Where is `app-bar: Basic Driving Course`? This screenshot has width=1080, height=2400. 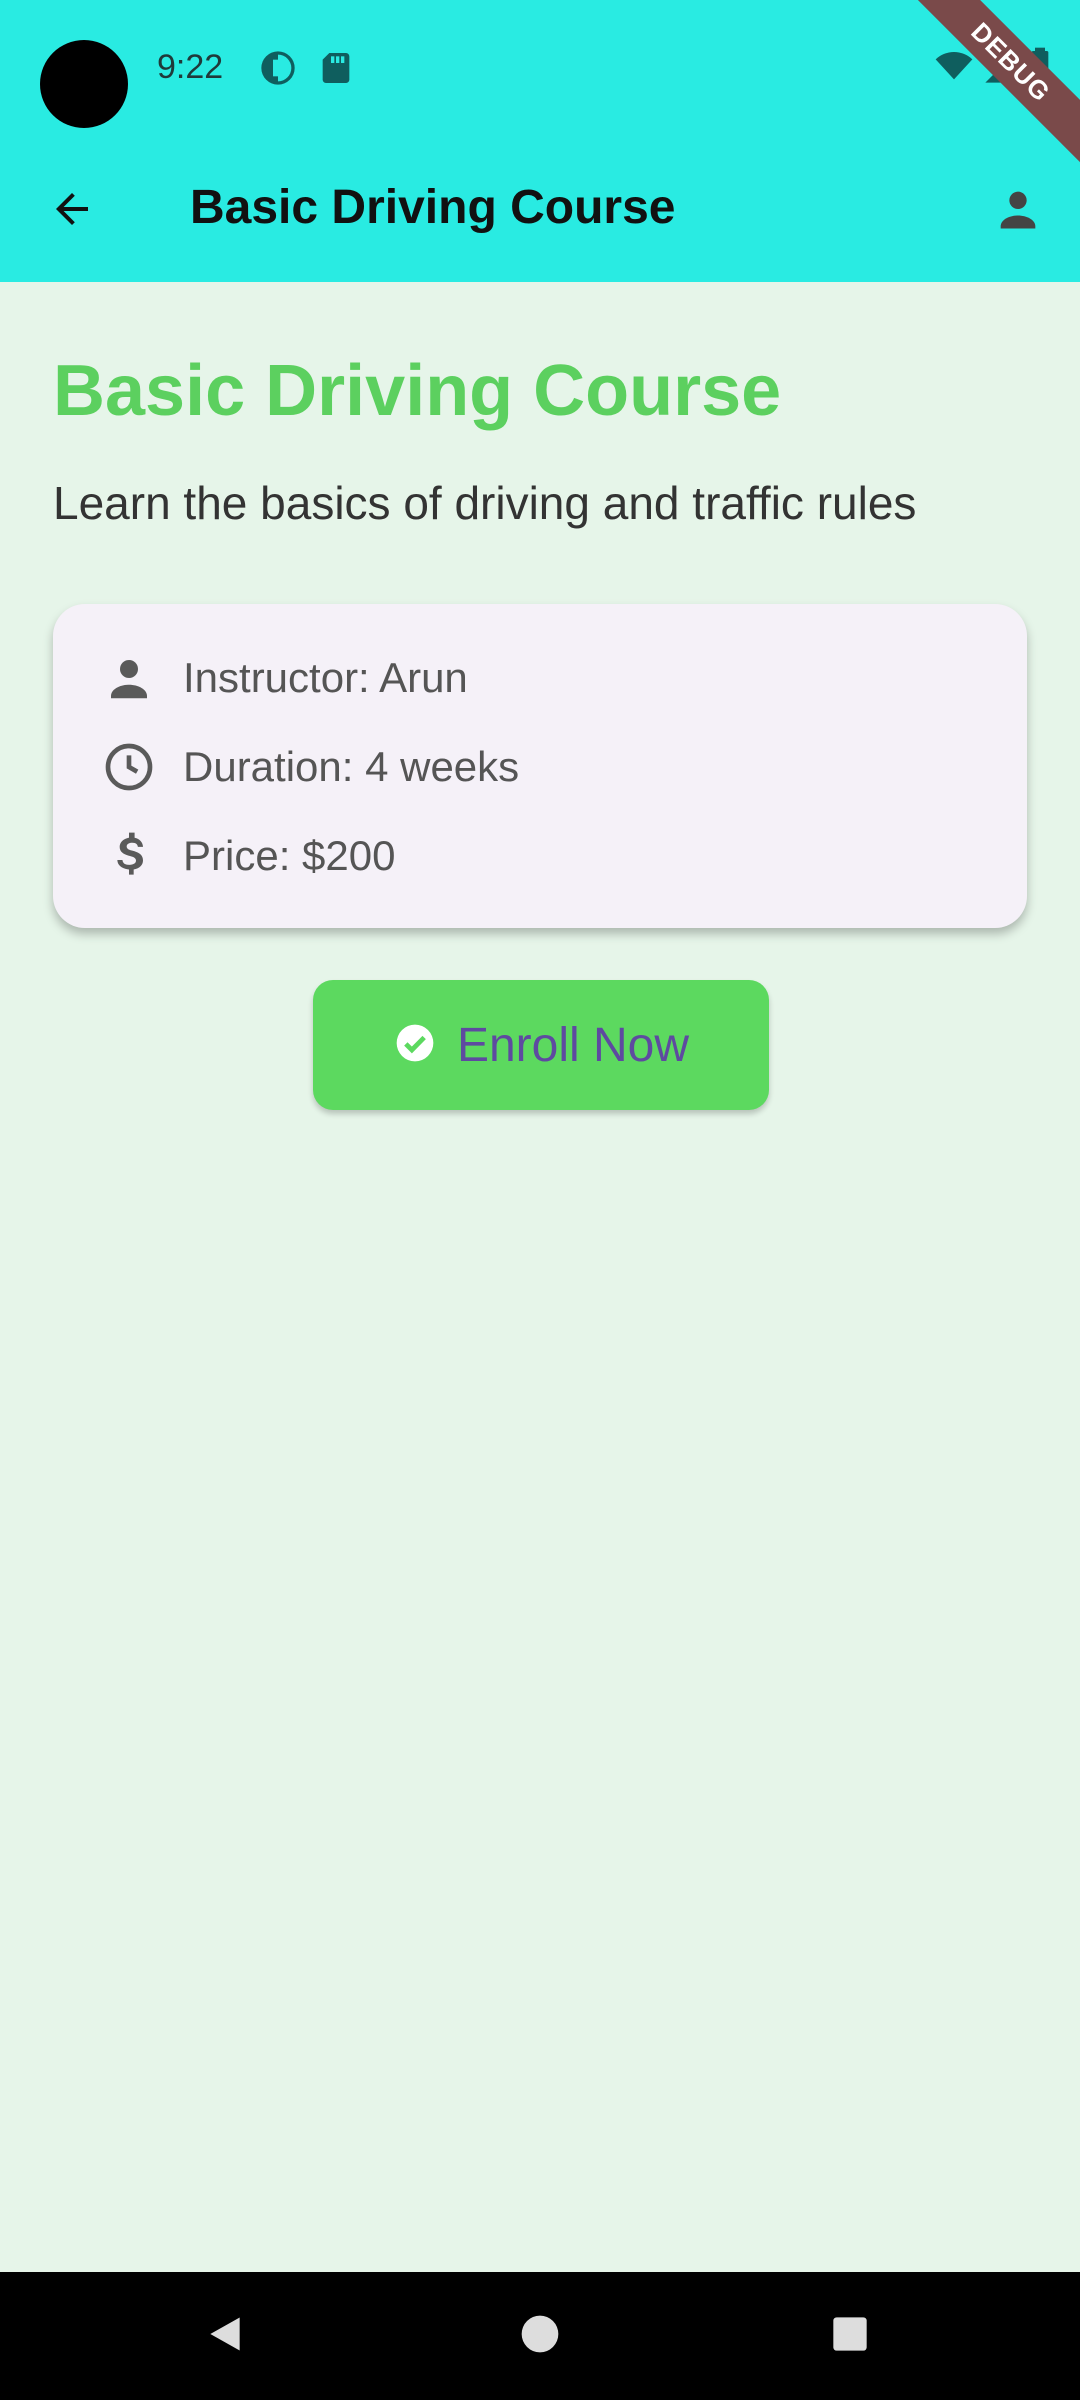
app-bar: Basic Driving Course is located at coordinates (540, 211).